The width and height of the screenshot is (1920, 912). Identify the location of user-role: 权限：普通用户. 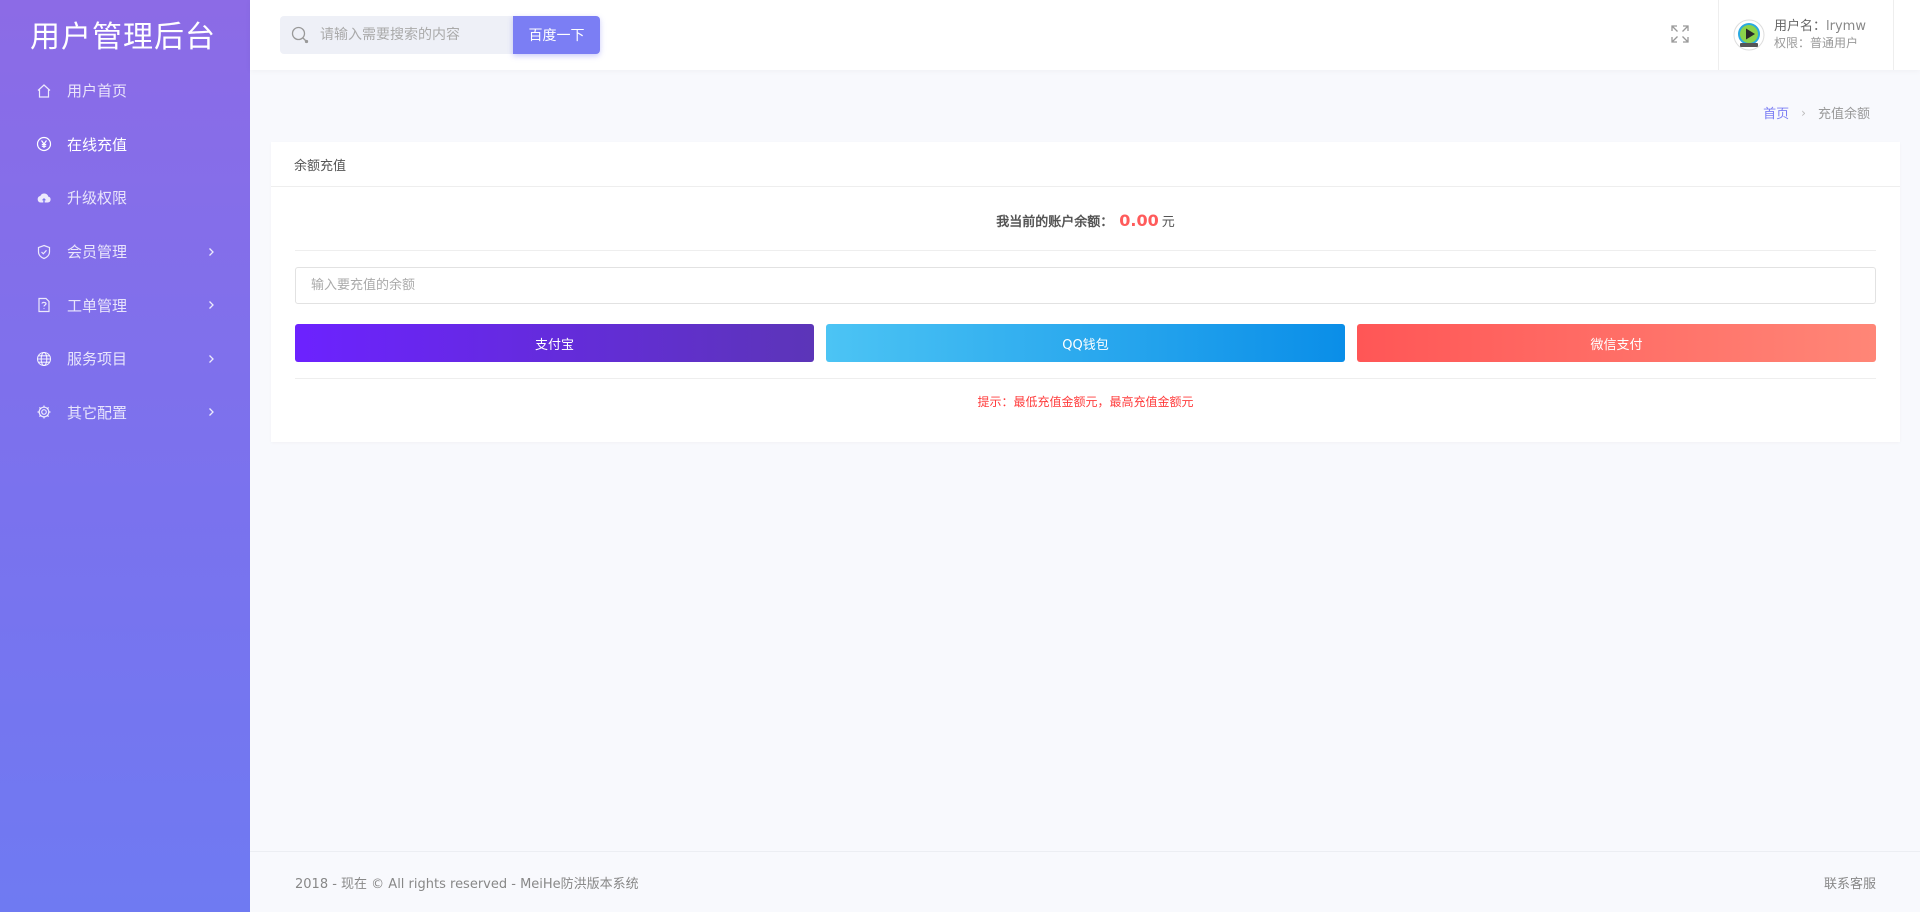
(1820, 43).